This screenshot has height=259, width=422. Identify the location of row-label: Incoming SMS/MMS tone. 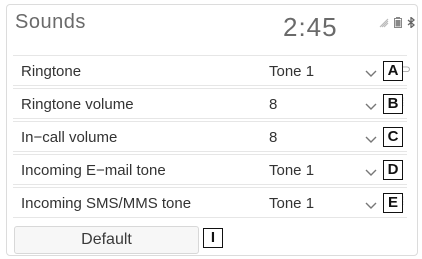
(106, 203).